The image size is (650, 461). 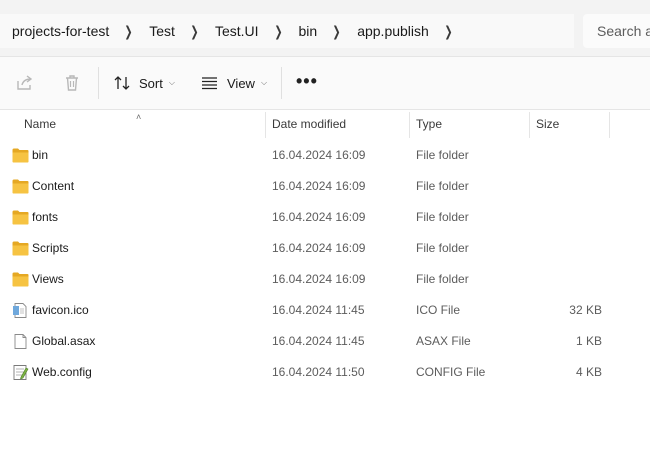 I want to click on file-name: fonts, so click(x=45, y=217).